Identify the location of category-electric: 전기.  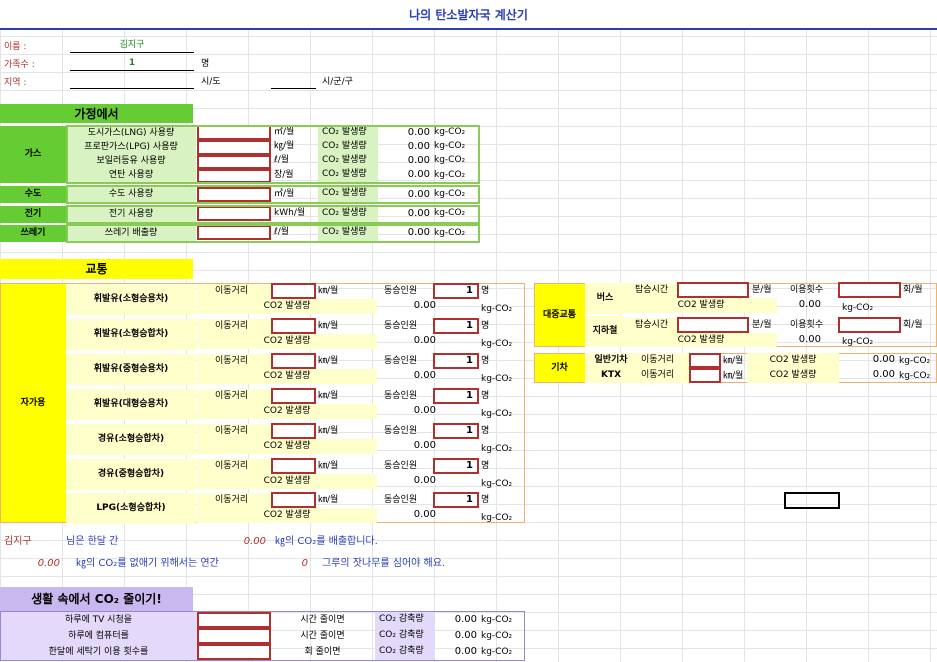
(33, 214).